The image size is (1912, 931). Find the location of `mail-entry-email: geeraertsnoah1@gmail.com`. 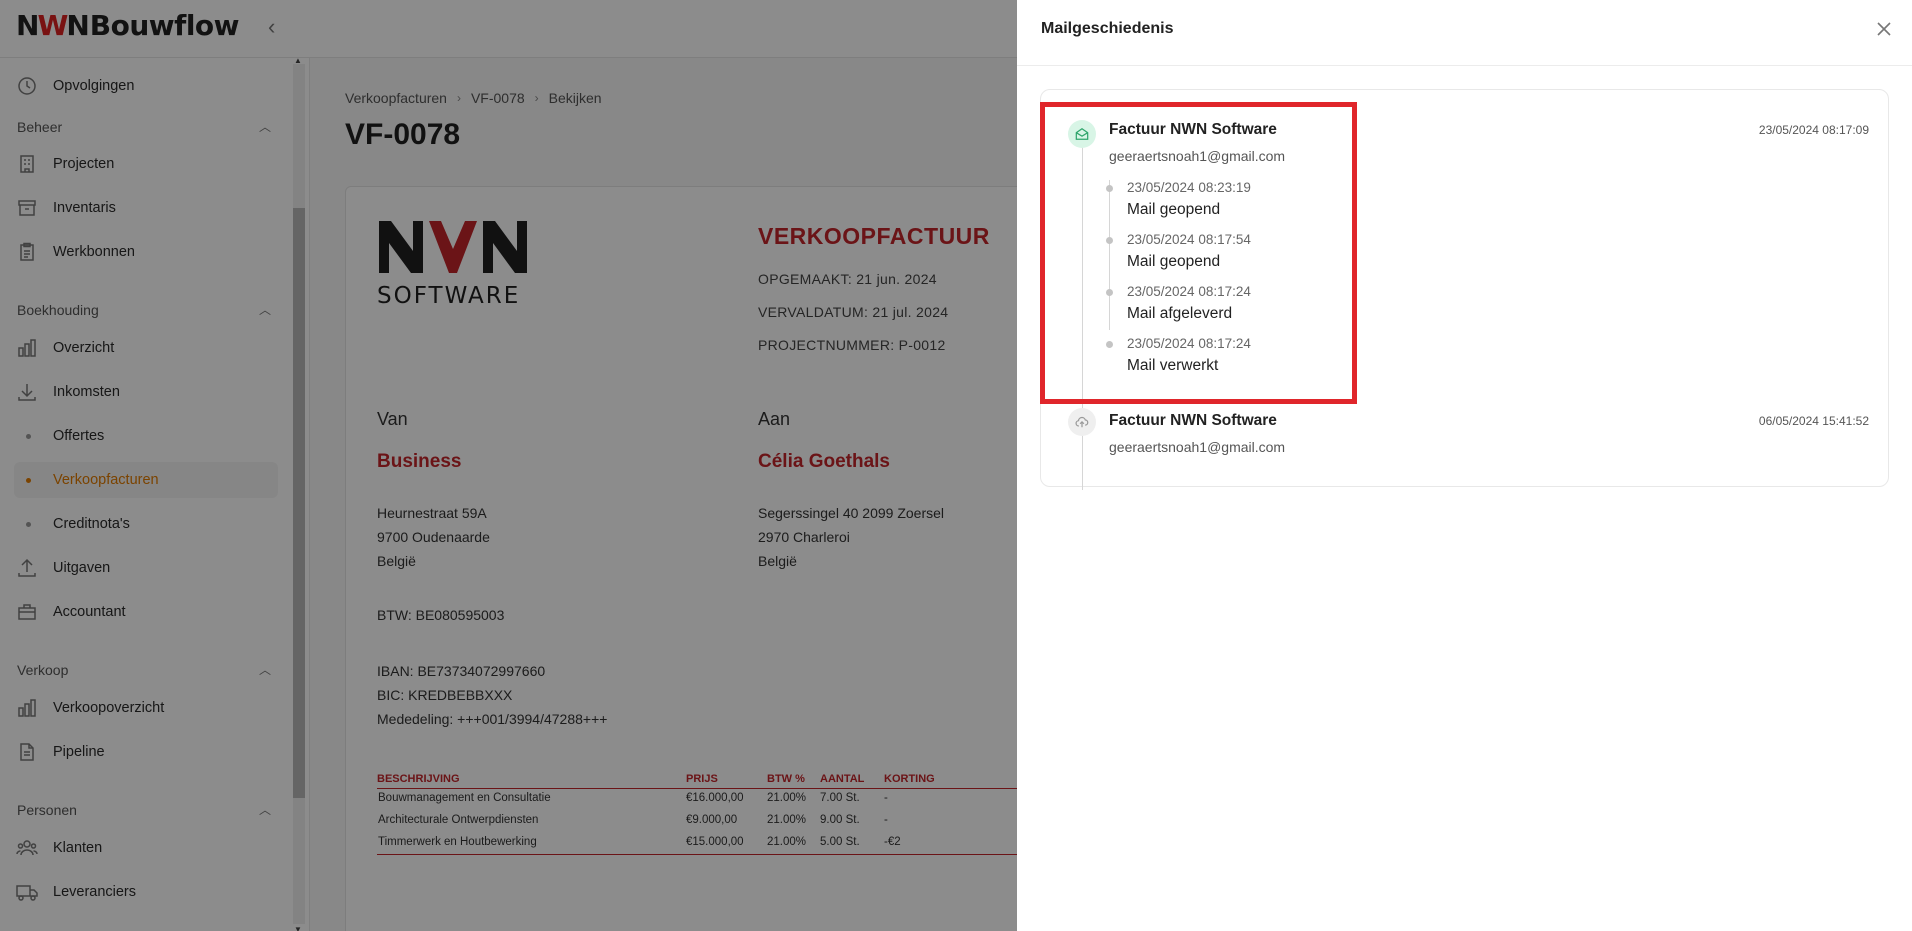

mail-entry-email: geeraertsnoah1@gmail.com is located at coordinates (1197, 447).